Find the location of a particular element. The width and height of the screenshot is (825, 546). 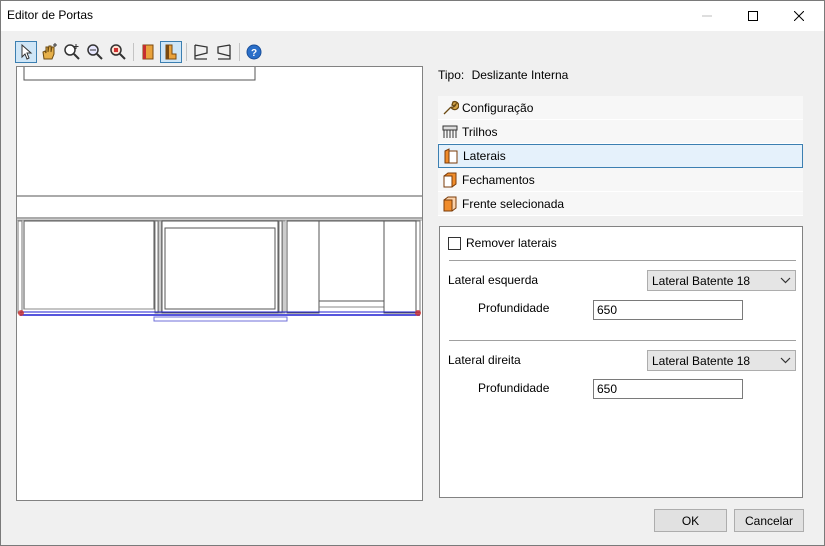

title-bar: Editor de Portas is located at coordinates (412, 16).